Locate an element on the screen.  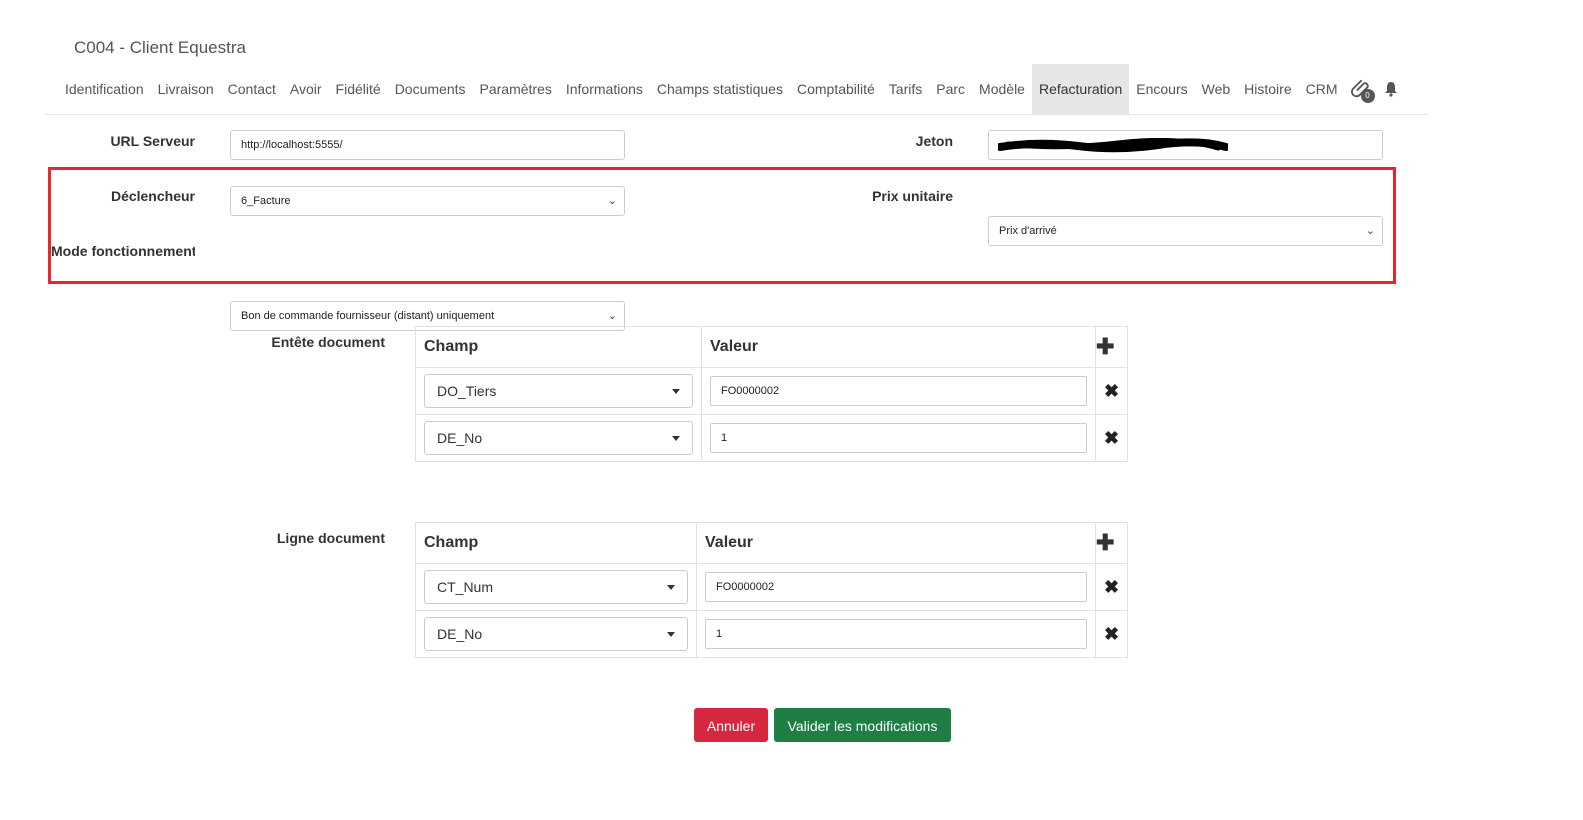
trigger-select-value: 6_Facture is located at coordinates (266, 201).